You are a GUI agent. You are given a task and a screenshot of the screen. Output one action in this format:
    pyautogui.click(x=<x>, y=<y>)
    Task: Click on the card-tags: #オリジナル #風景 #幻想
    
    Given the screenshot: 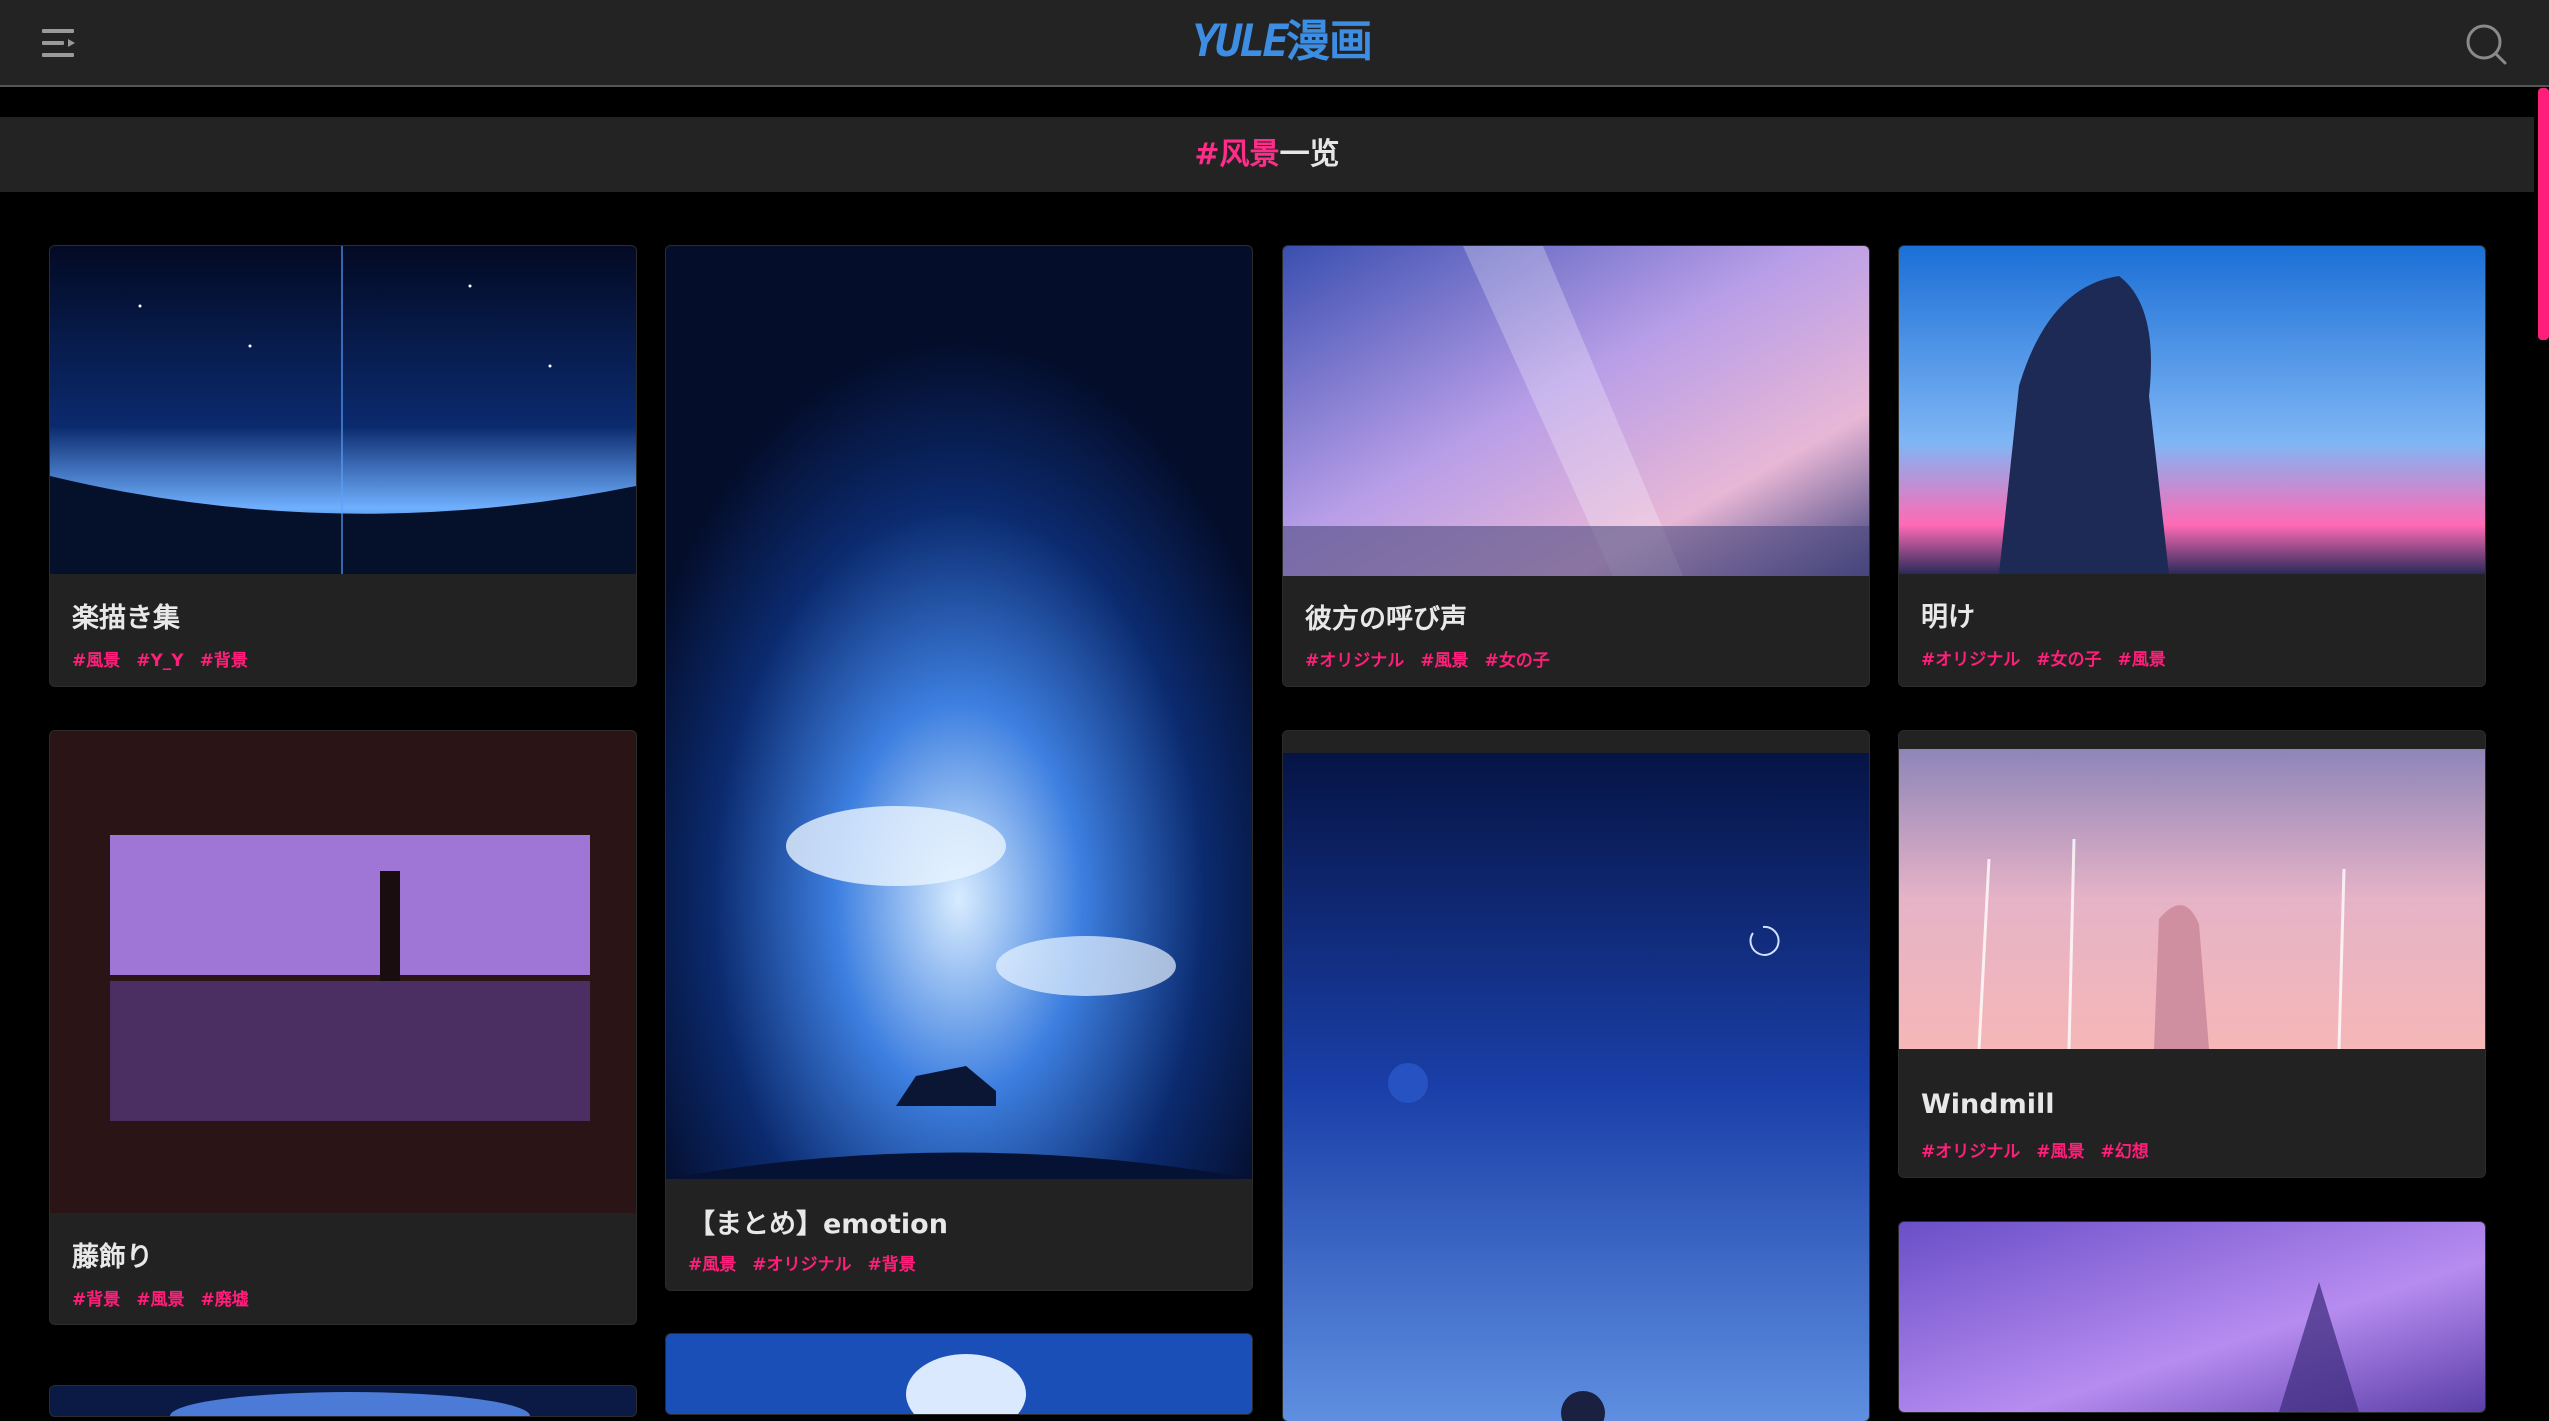 What is the action you would take?
    pyautogui.click(x=2043, y=1149)
    